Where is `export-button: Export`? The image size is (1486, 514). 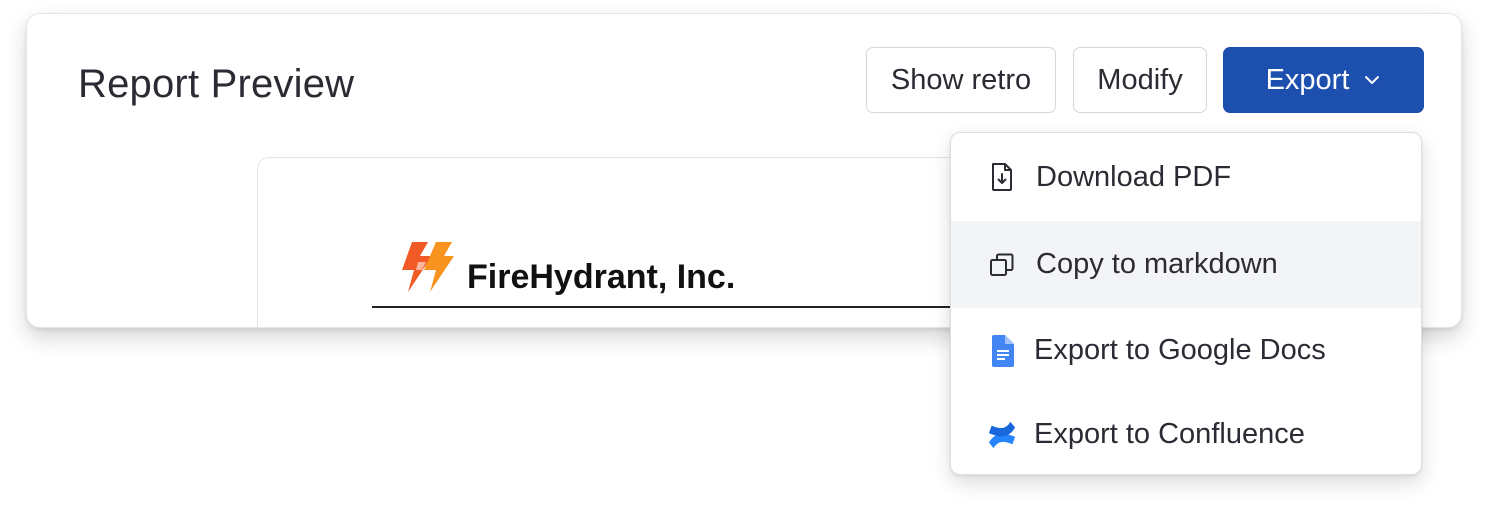
export-button: Export is located at coordinates (1323, 80).